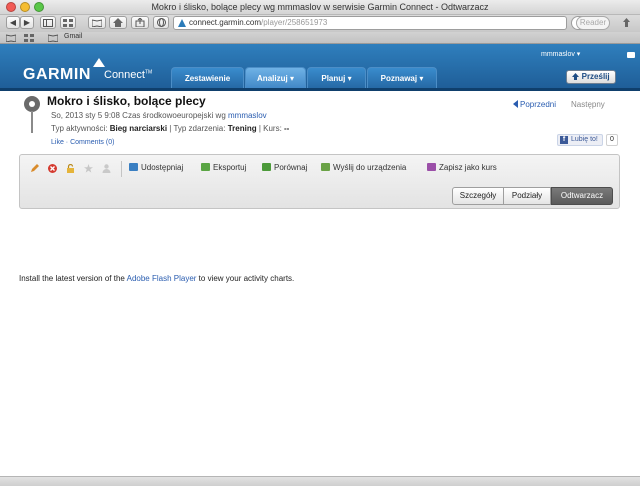 The width and height of the screenshot is (640, 486). I want to click on sidebar-icon, so click(48, 23).